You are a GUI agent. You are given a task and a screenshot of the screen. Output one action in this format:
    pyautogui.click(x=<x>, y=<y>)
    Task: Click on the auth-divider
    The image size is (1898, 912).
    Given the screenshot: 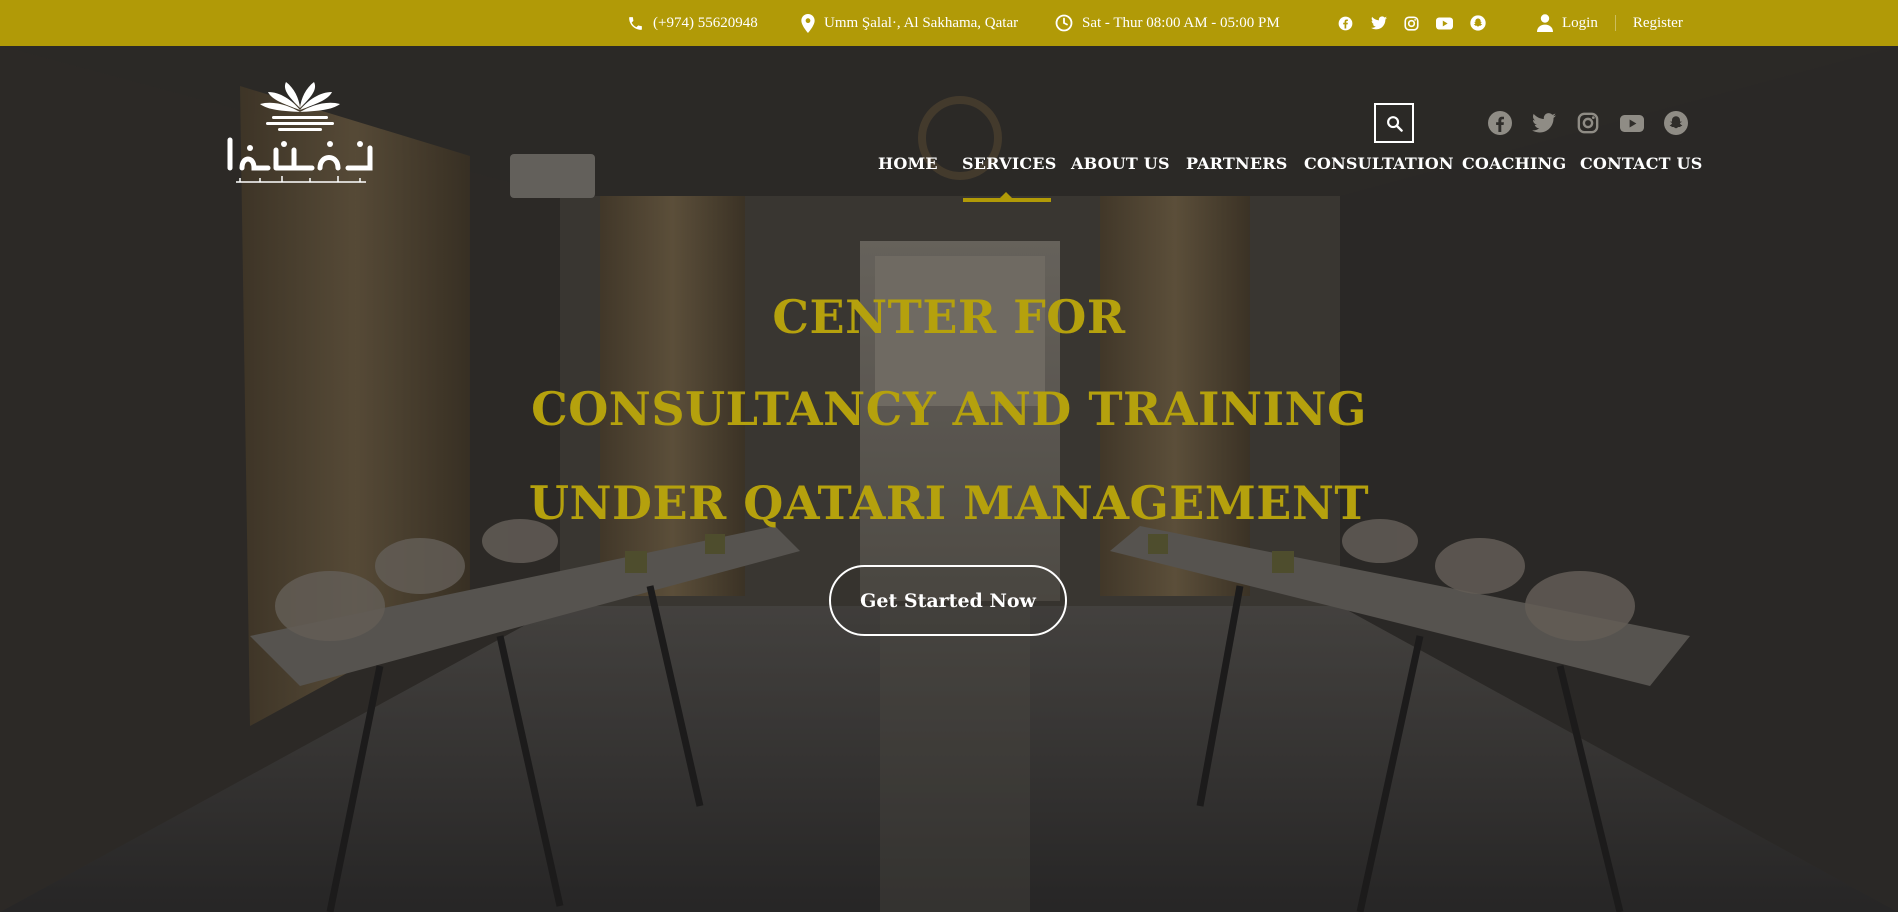 What is the action you would take?
    pyautogui.click(x=1615, y=23)
    